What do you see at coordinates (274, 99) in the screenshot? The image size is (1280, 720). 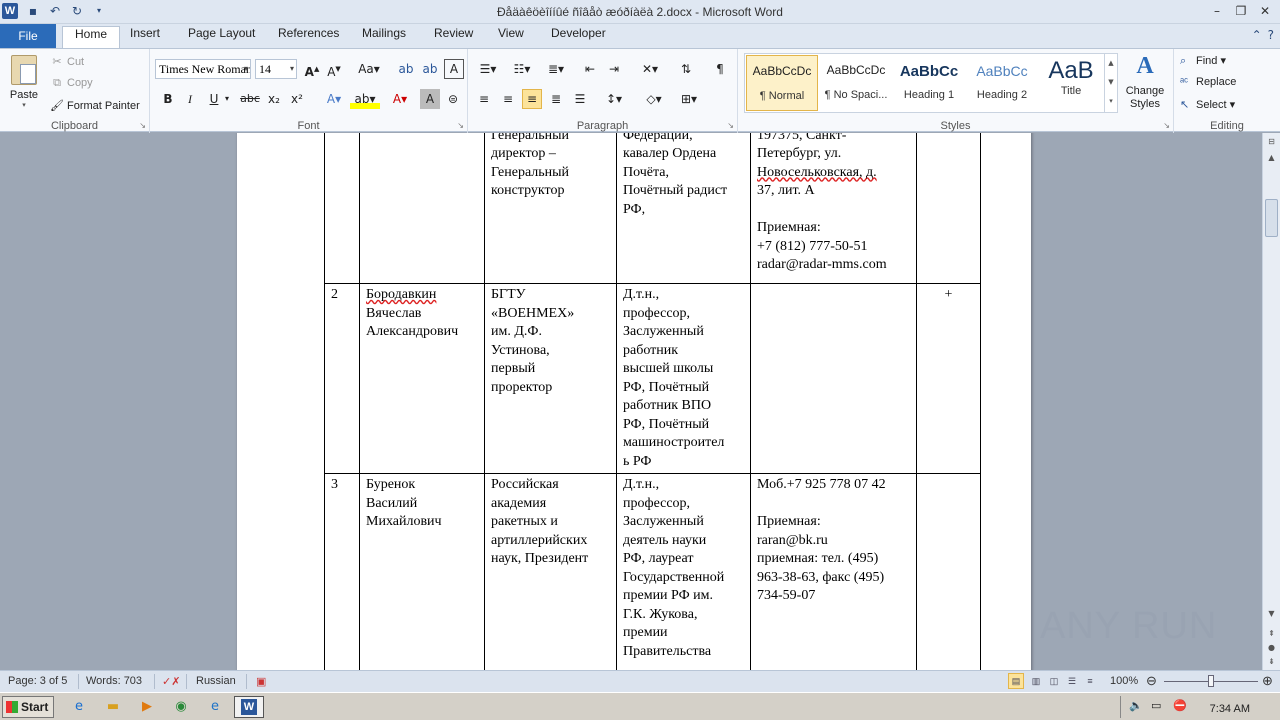 I see `subscript-button: x₂` at bounding box center [274, 99].